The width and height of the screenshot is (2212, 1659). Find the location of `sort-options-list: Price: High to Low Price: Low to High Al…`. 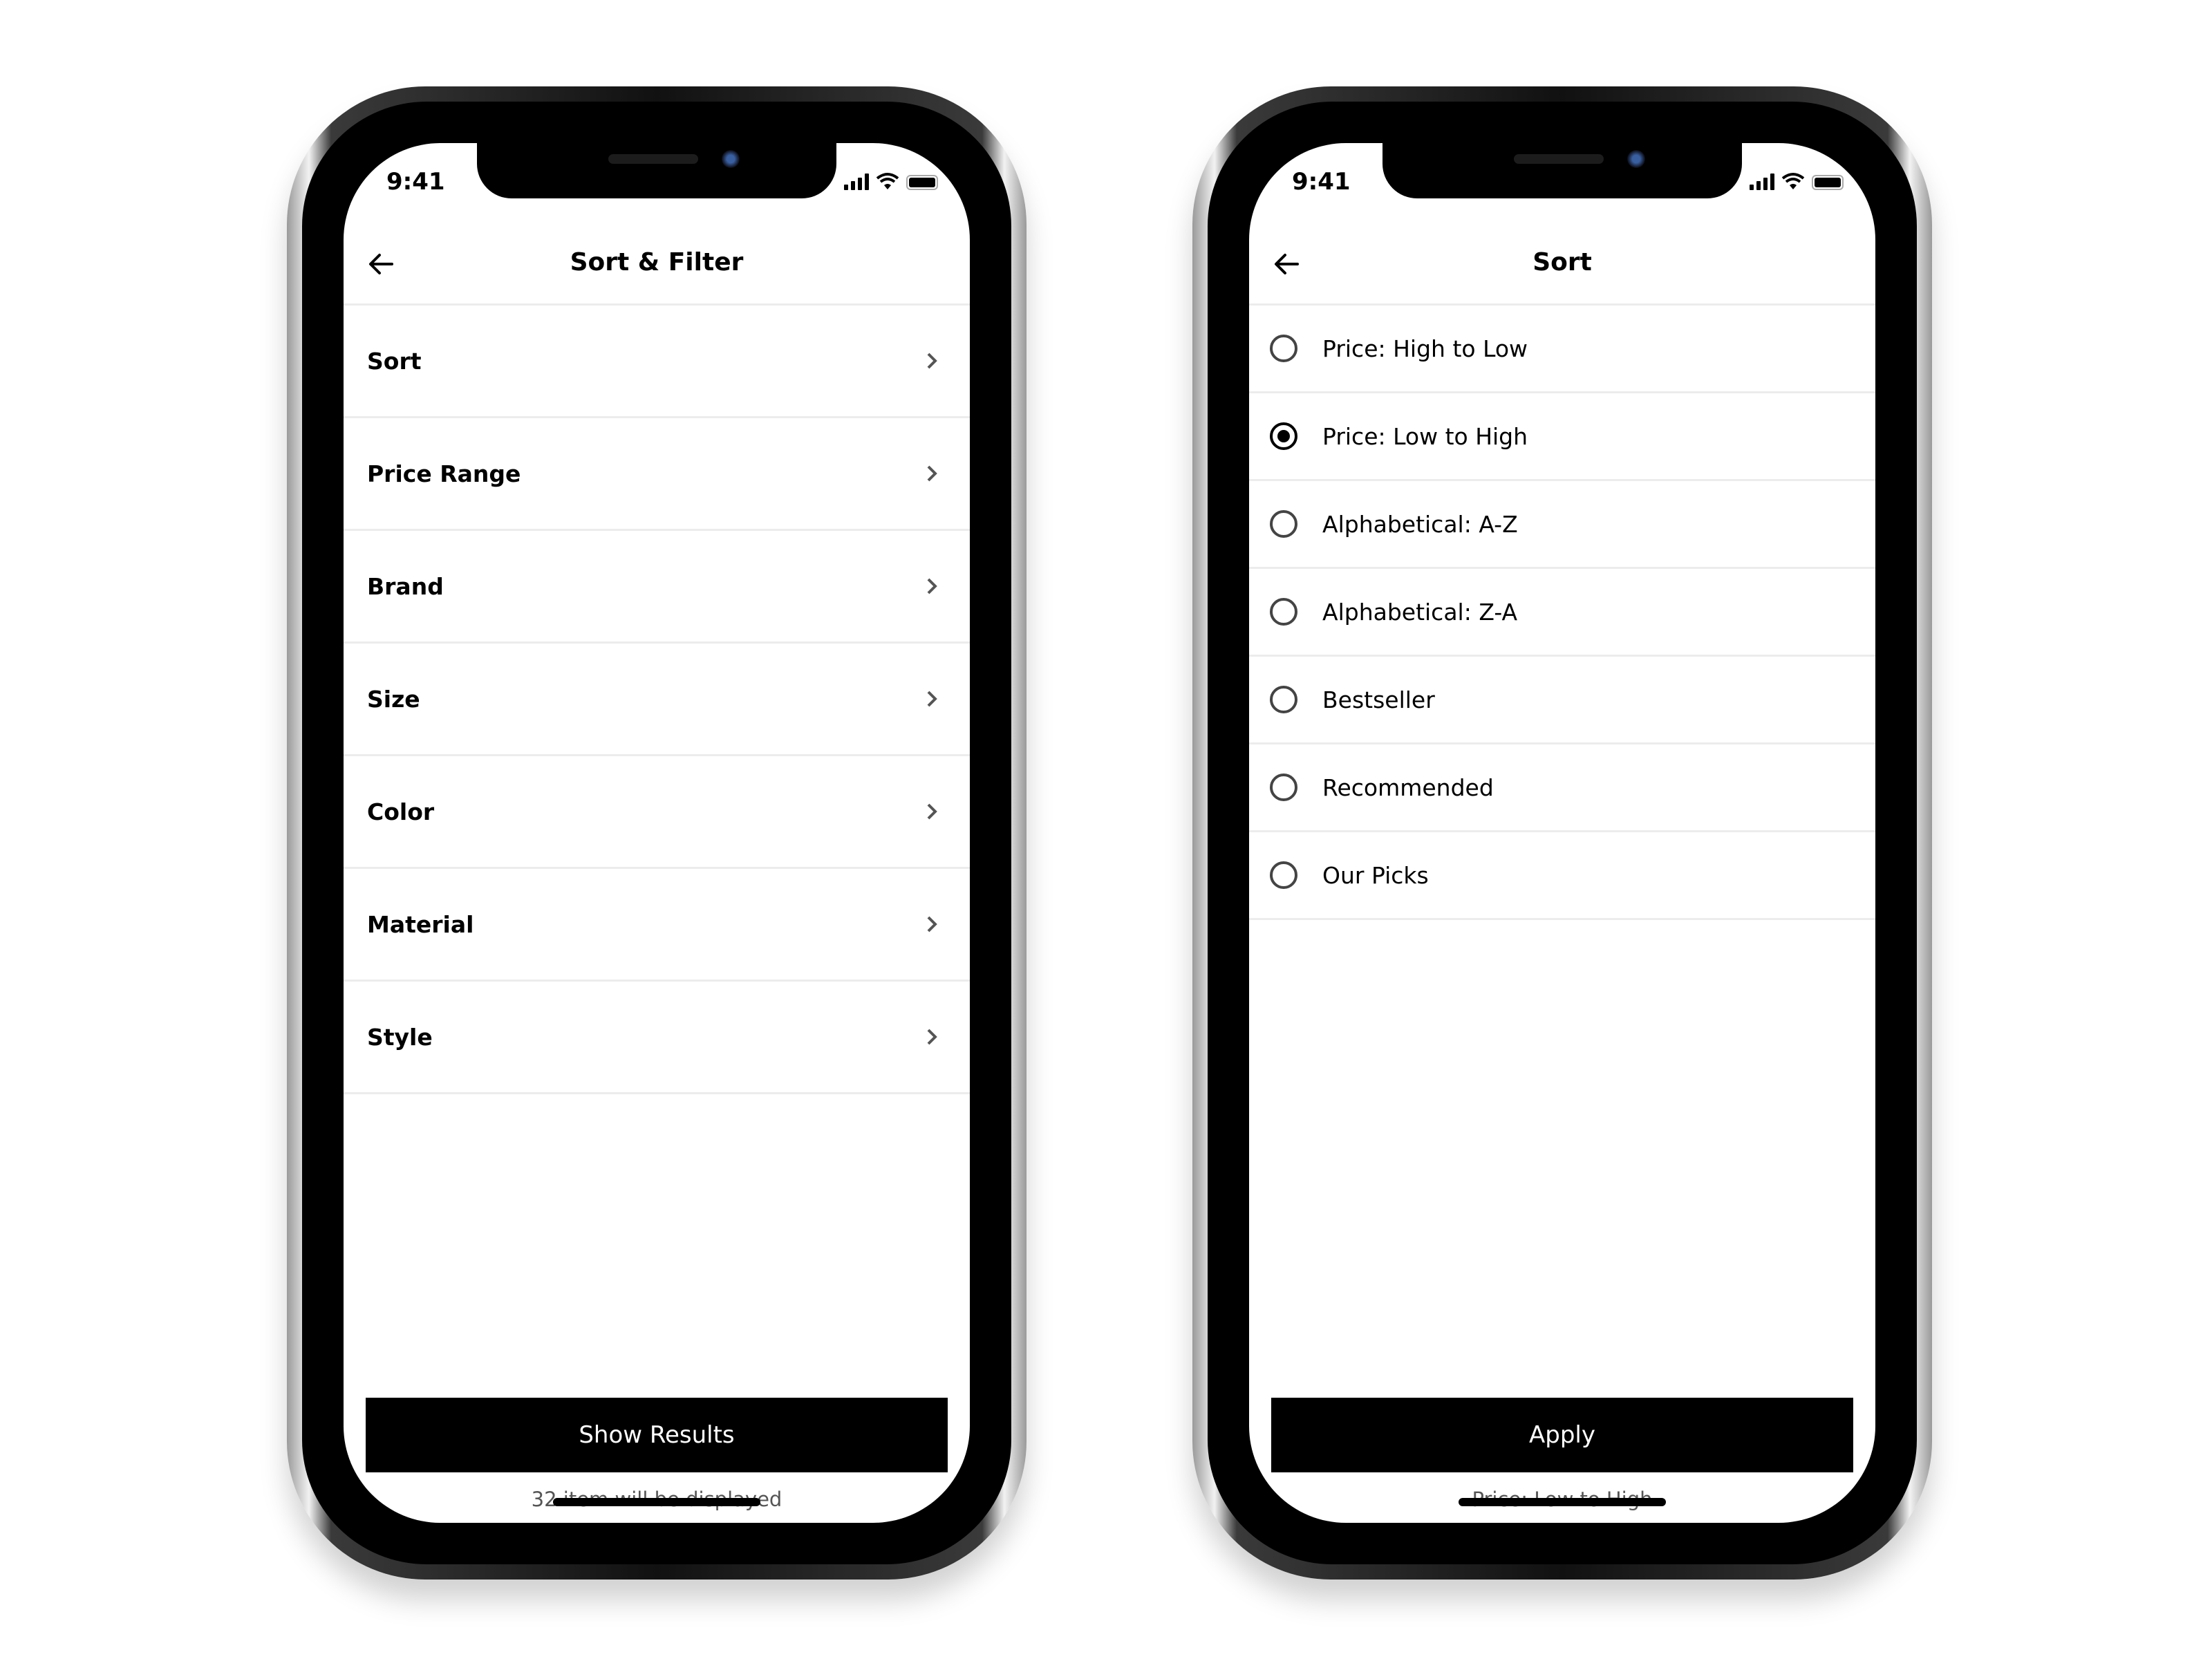

sort-options-list: Price: High to Low Price: Low to High Al… is located at coordinates (1562, 611).